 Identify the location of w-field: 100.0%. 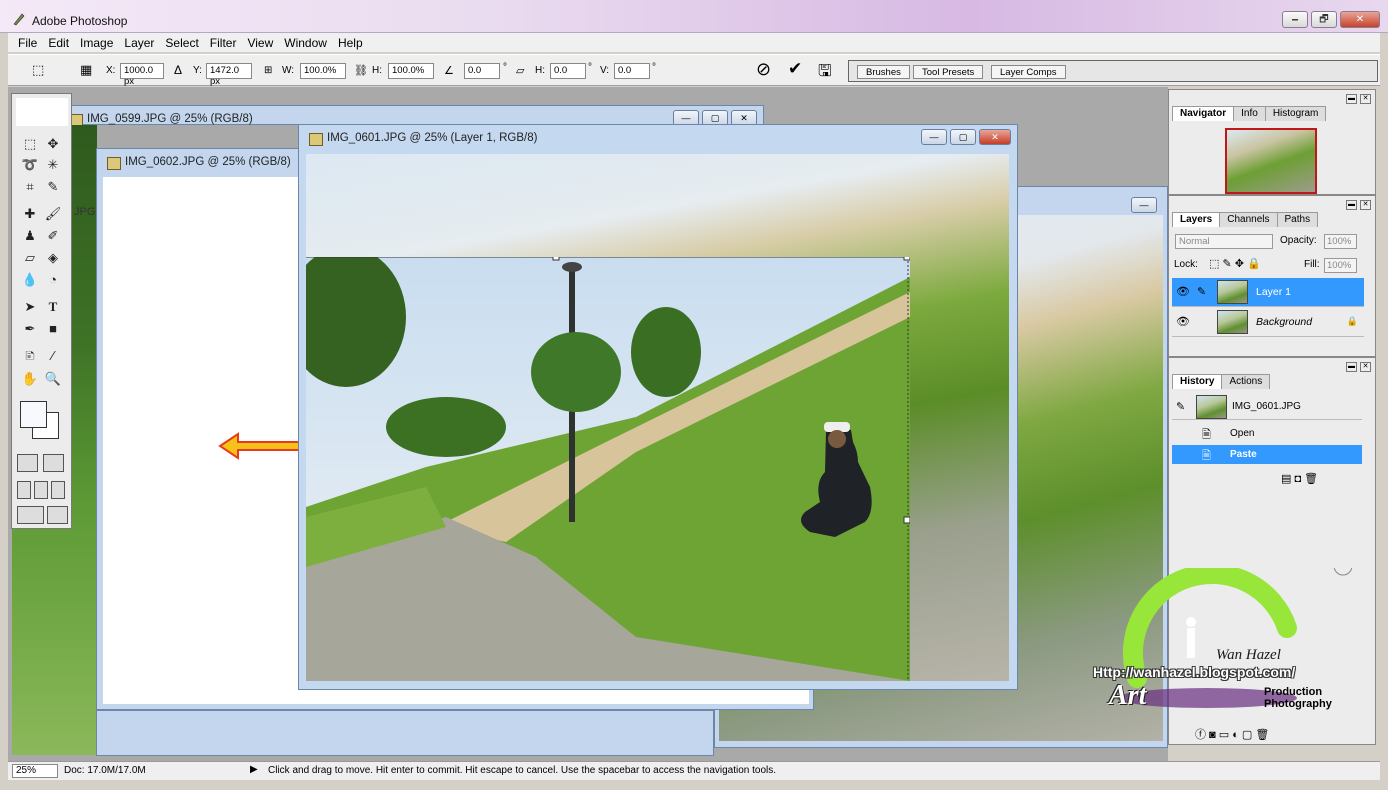
(323, 71).